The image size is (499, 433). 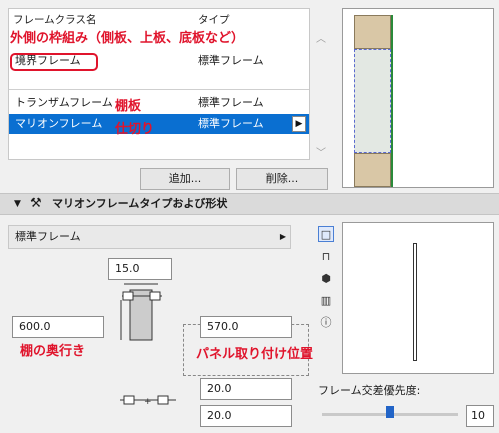 I want to click on info-icon: ⓘ, so click(x=326, y=322).